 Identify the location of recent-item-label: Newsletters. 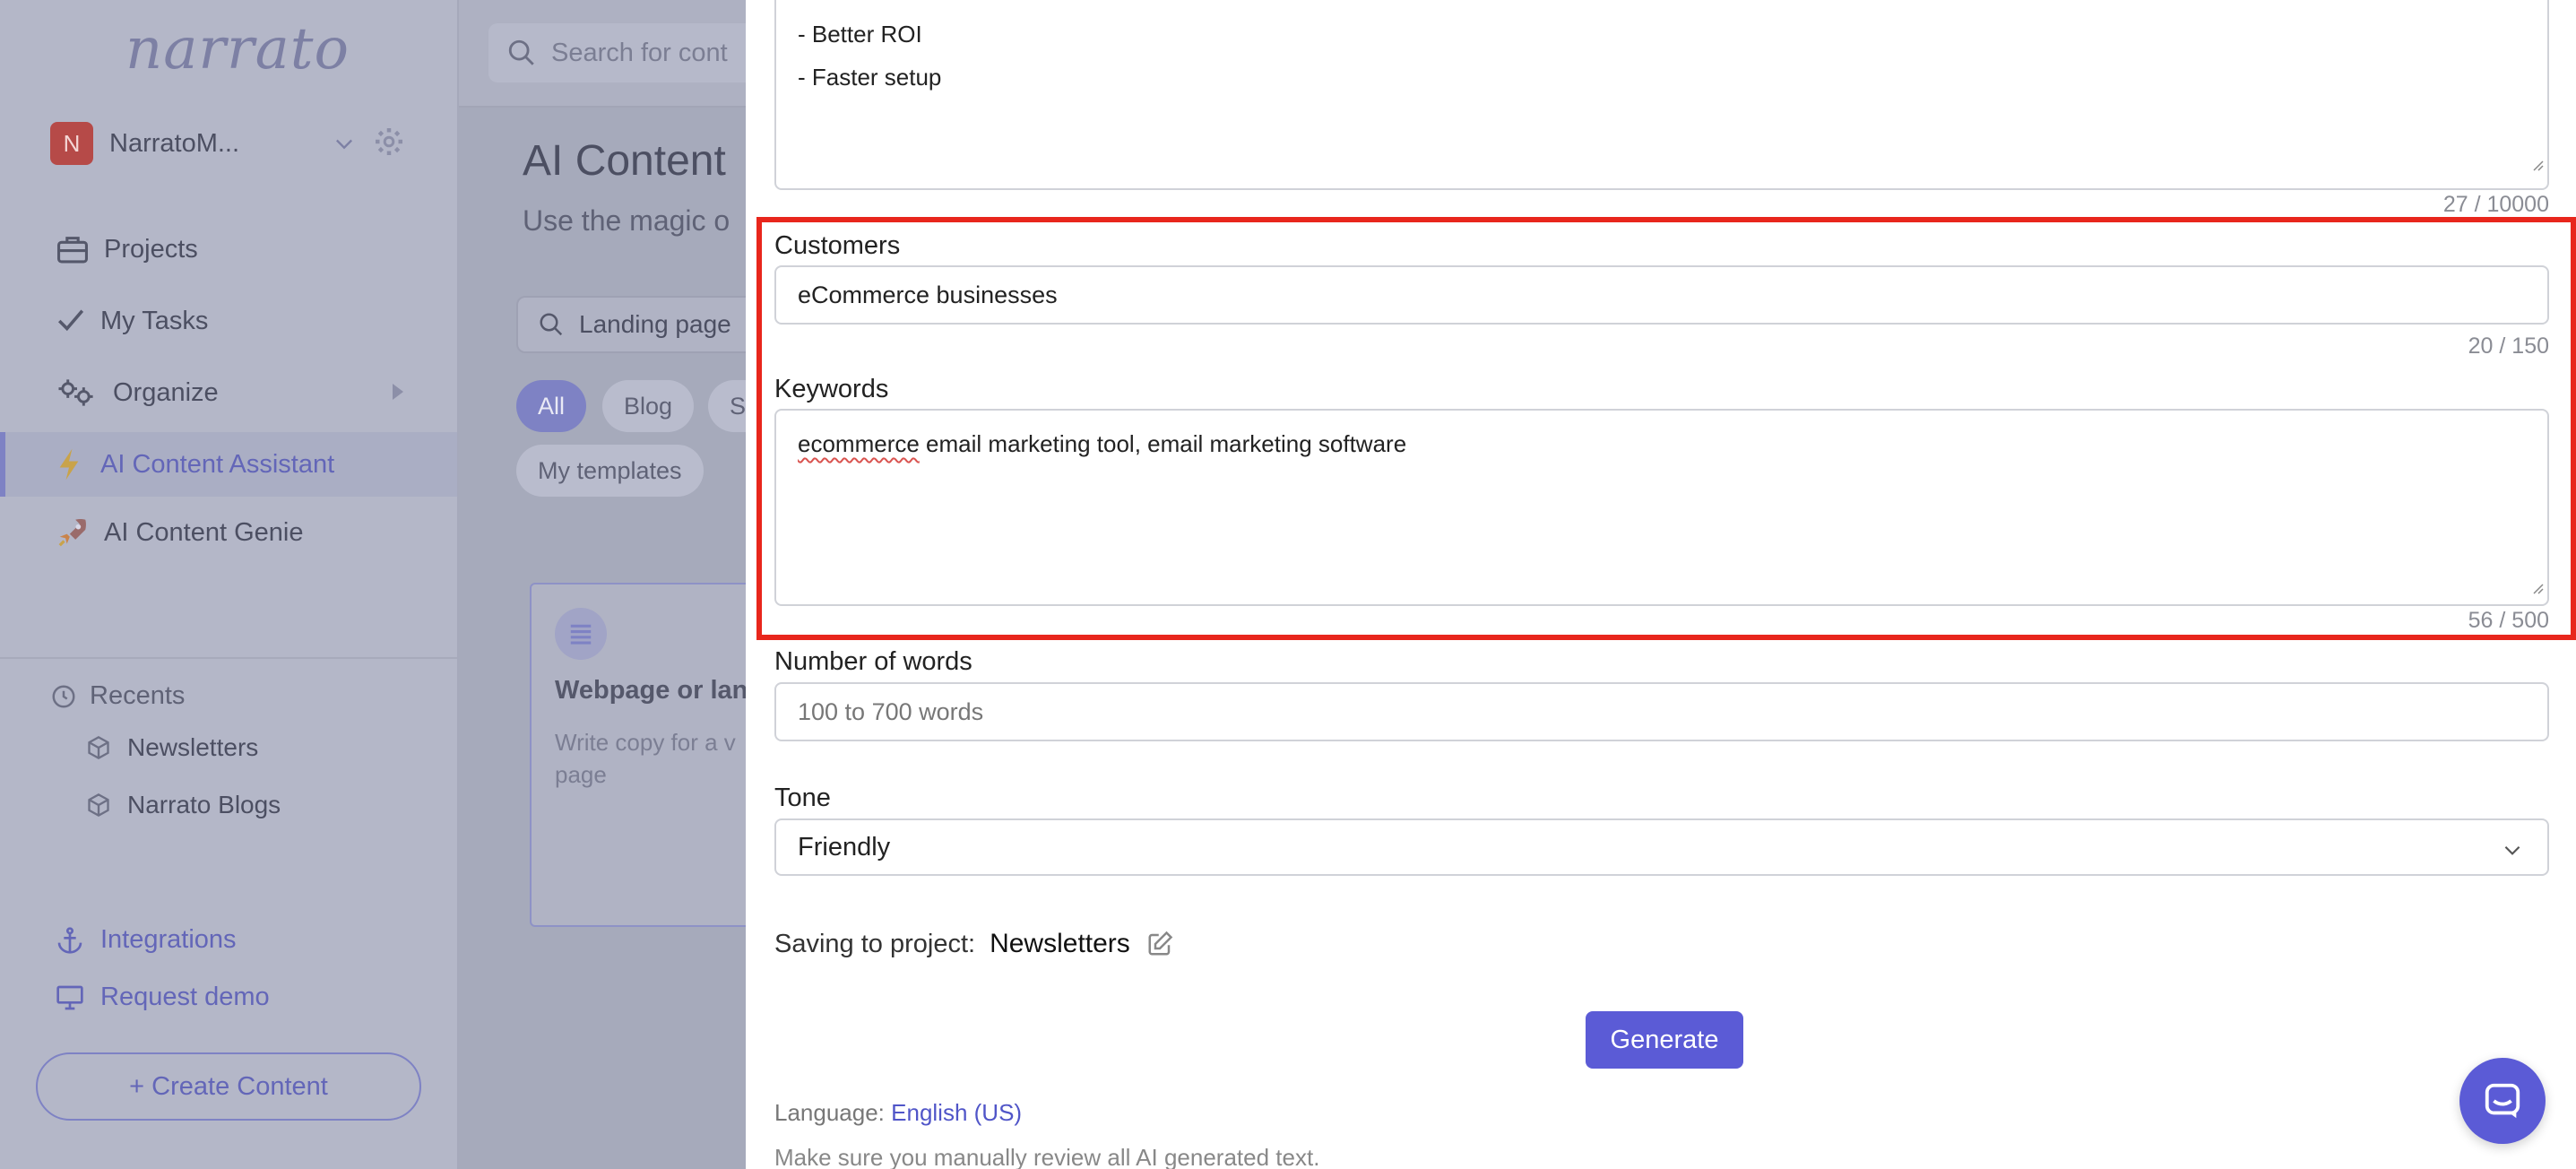
(193, 747).